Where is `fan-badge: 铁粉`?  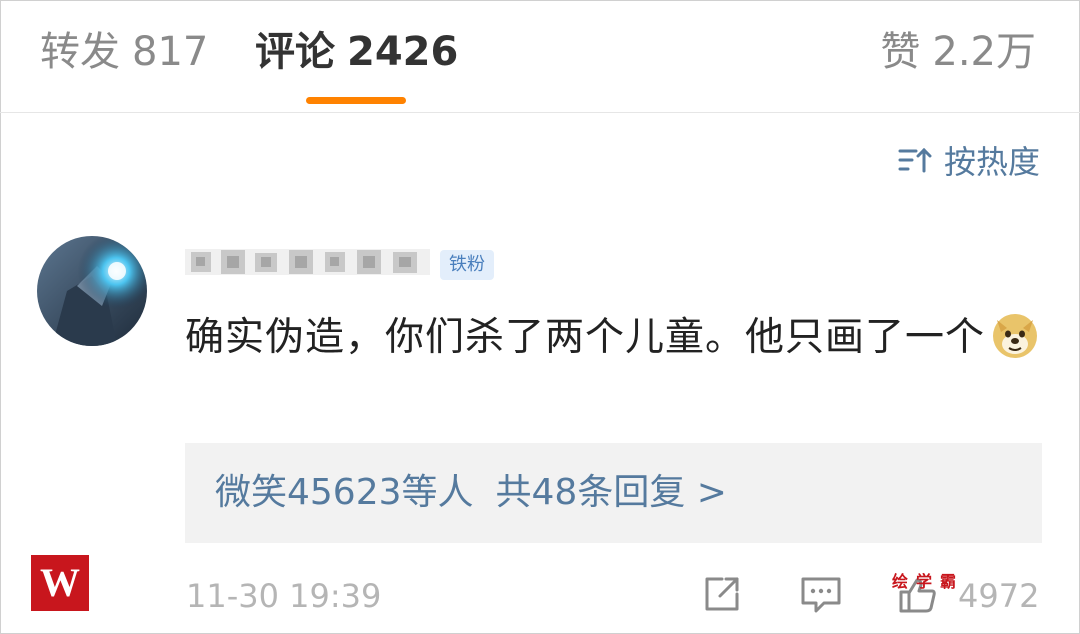 fan-badge: 铁粉 is located at coordinates (467, 265).